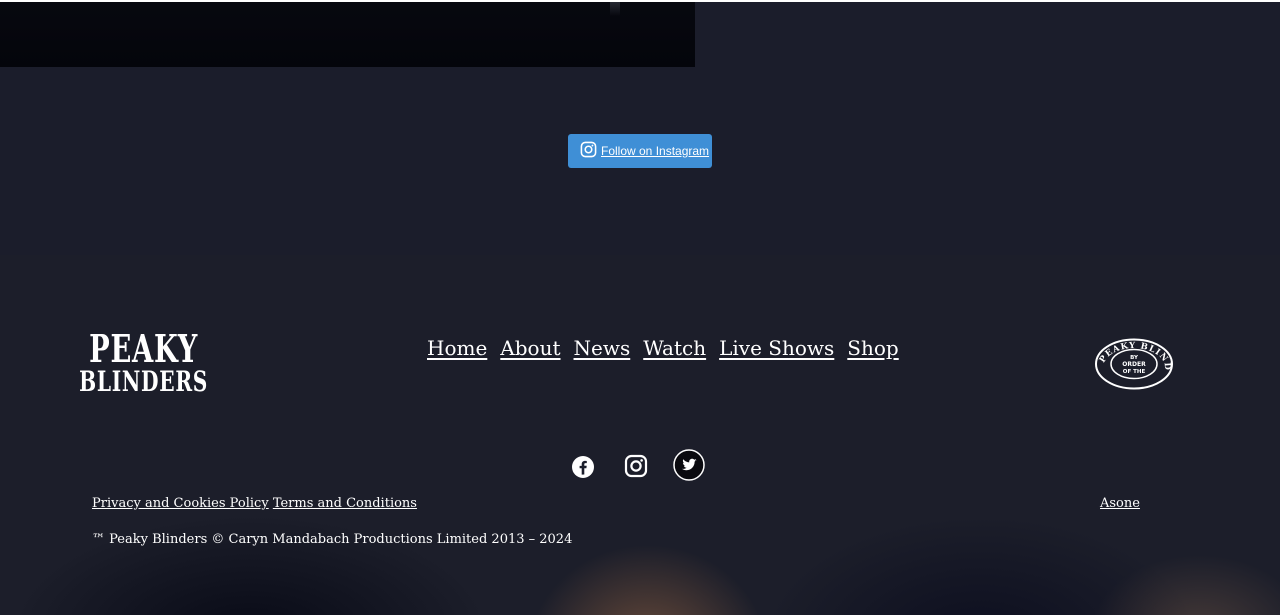 The image size is (1280, 615). Describe the element at coordinates (689, 465) in the screenshot. I see `twitter-icon` at that location.